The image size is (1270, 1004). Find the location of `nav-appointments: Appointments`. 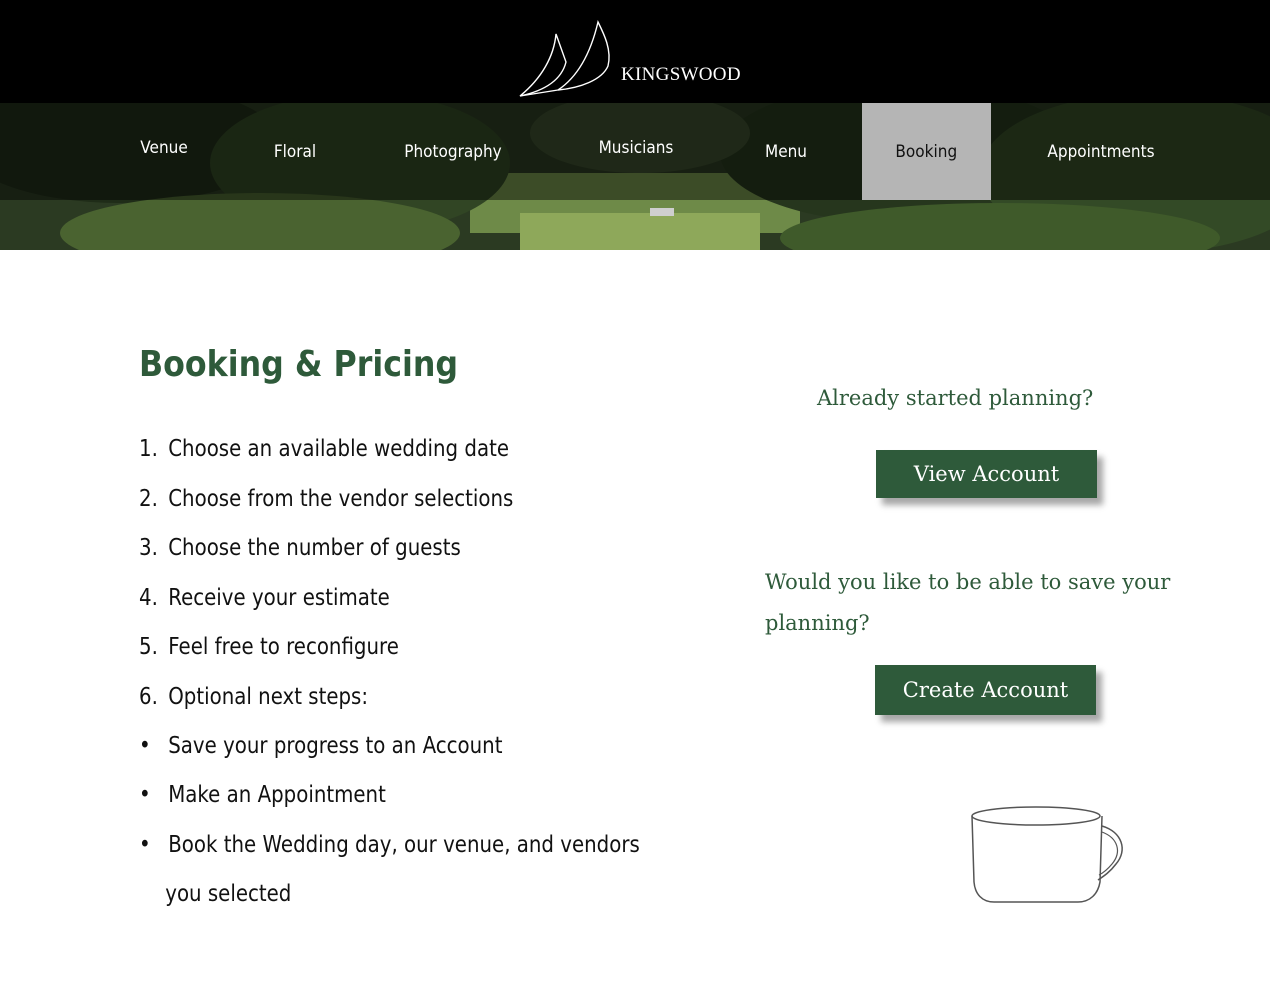

nav-appointments: Appointments is located at coordinates (1101, 151).